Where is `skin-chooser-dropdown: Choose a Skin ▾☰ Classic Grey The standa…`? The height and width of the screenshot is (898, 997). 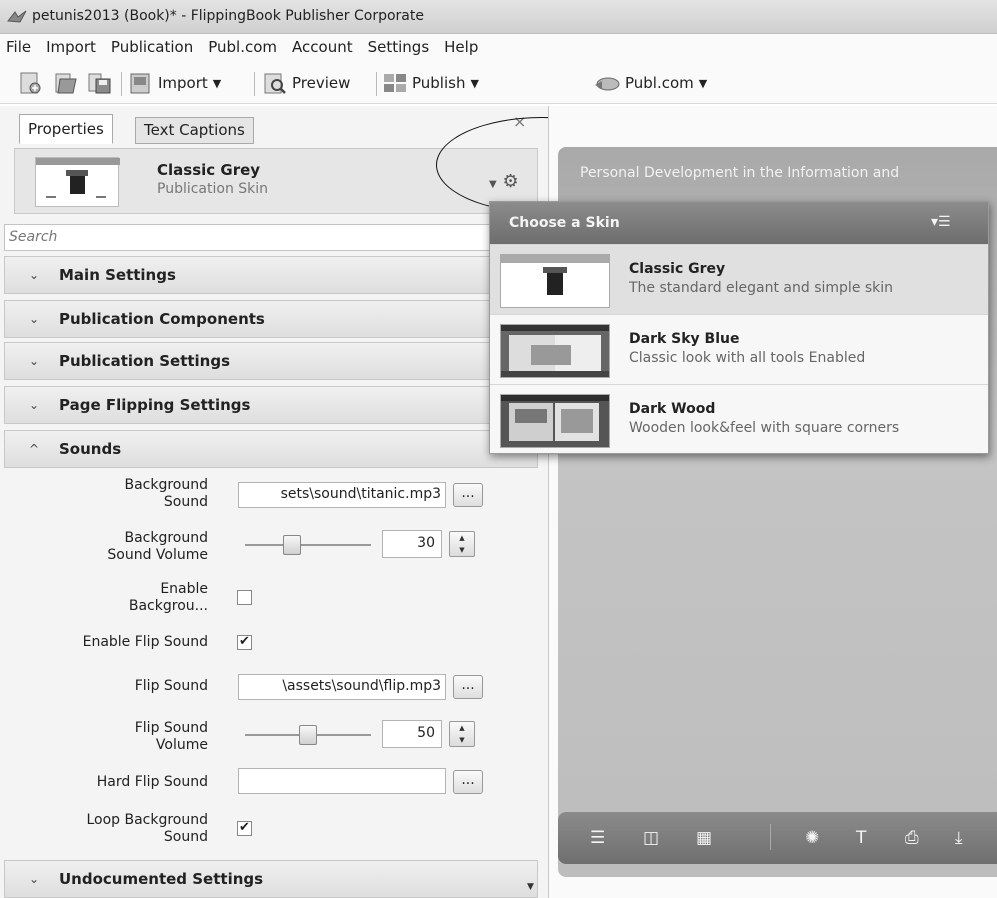
skin-chooser-dropdown: Choose a Skin ▾☰ Classic Grey The standa… is located at coordinates (739, 327).